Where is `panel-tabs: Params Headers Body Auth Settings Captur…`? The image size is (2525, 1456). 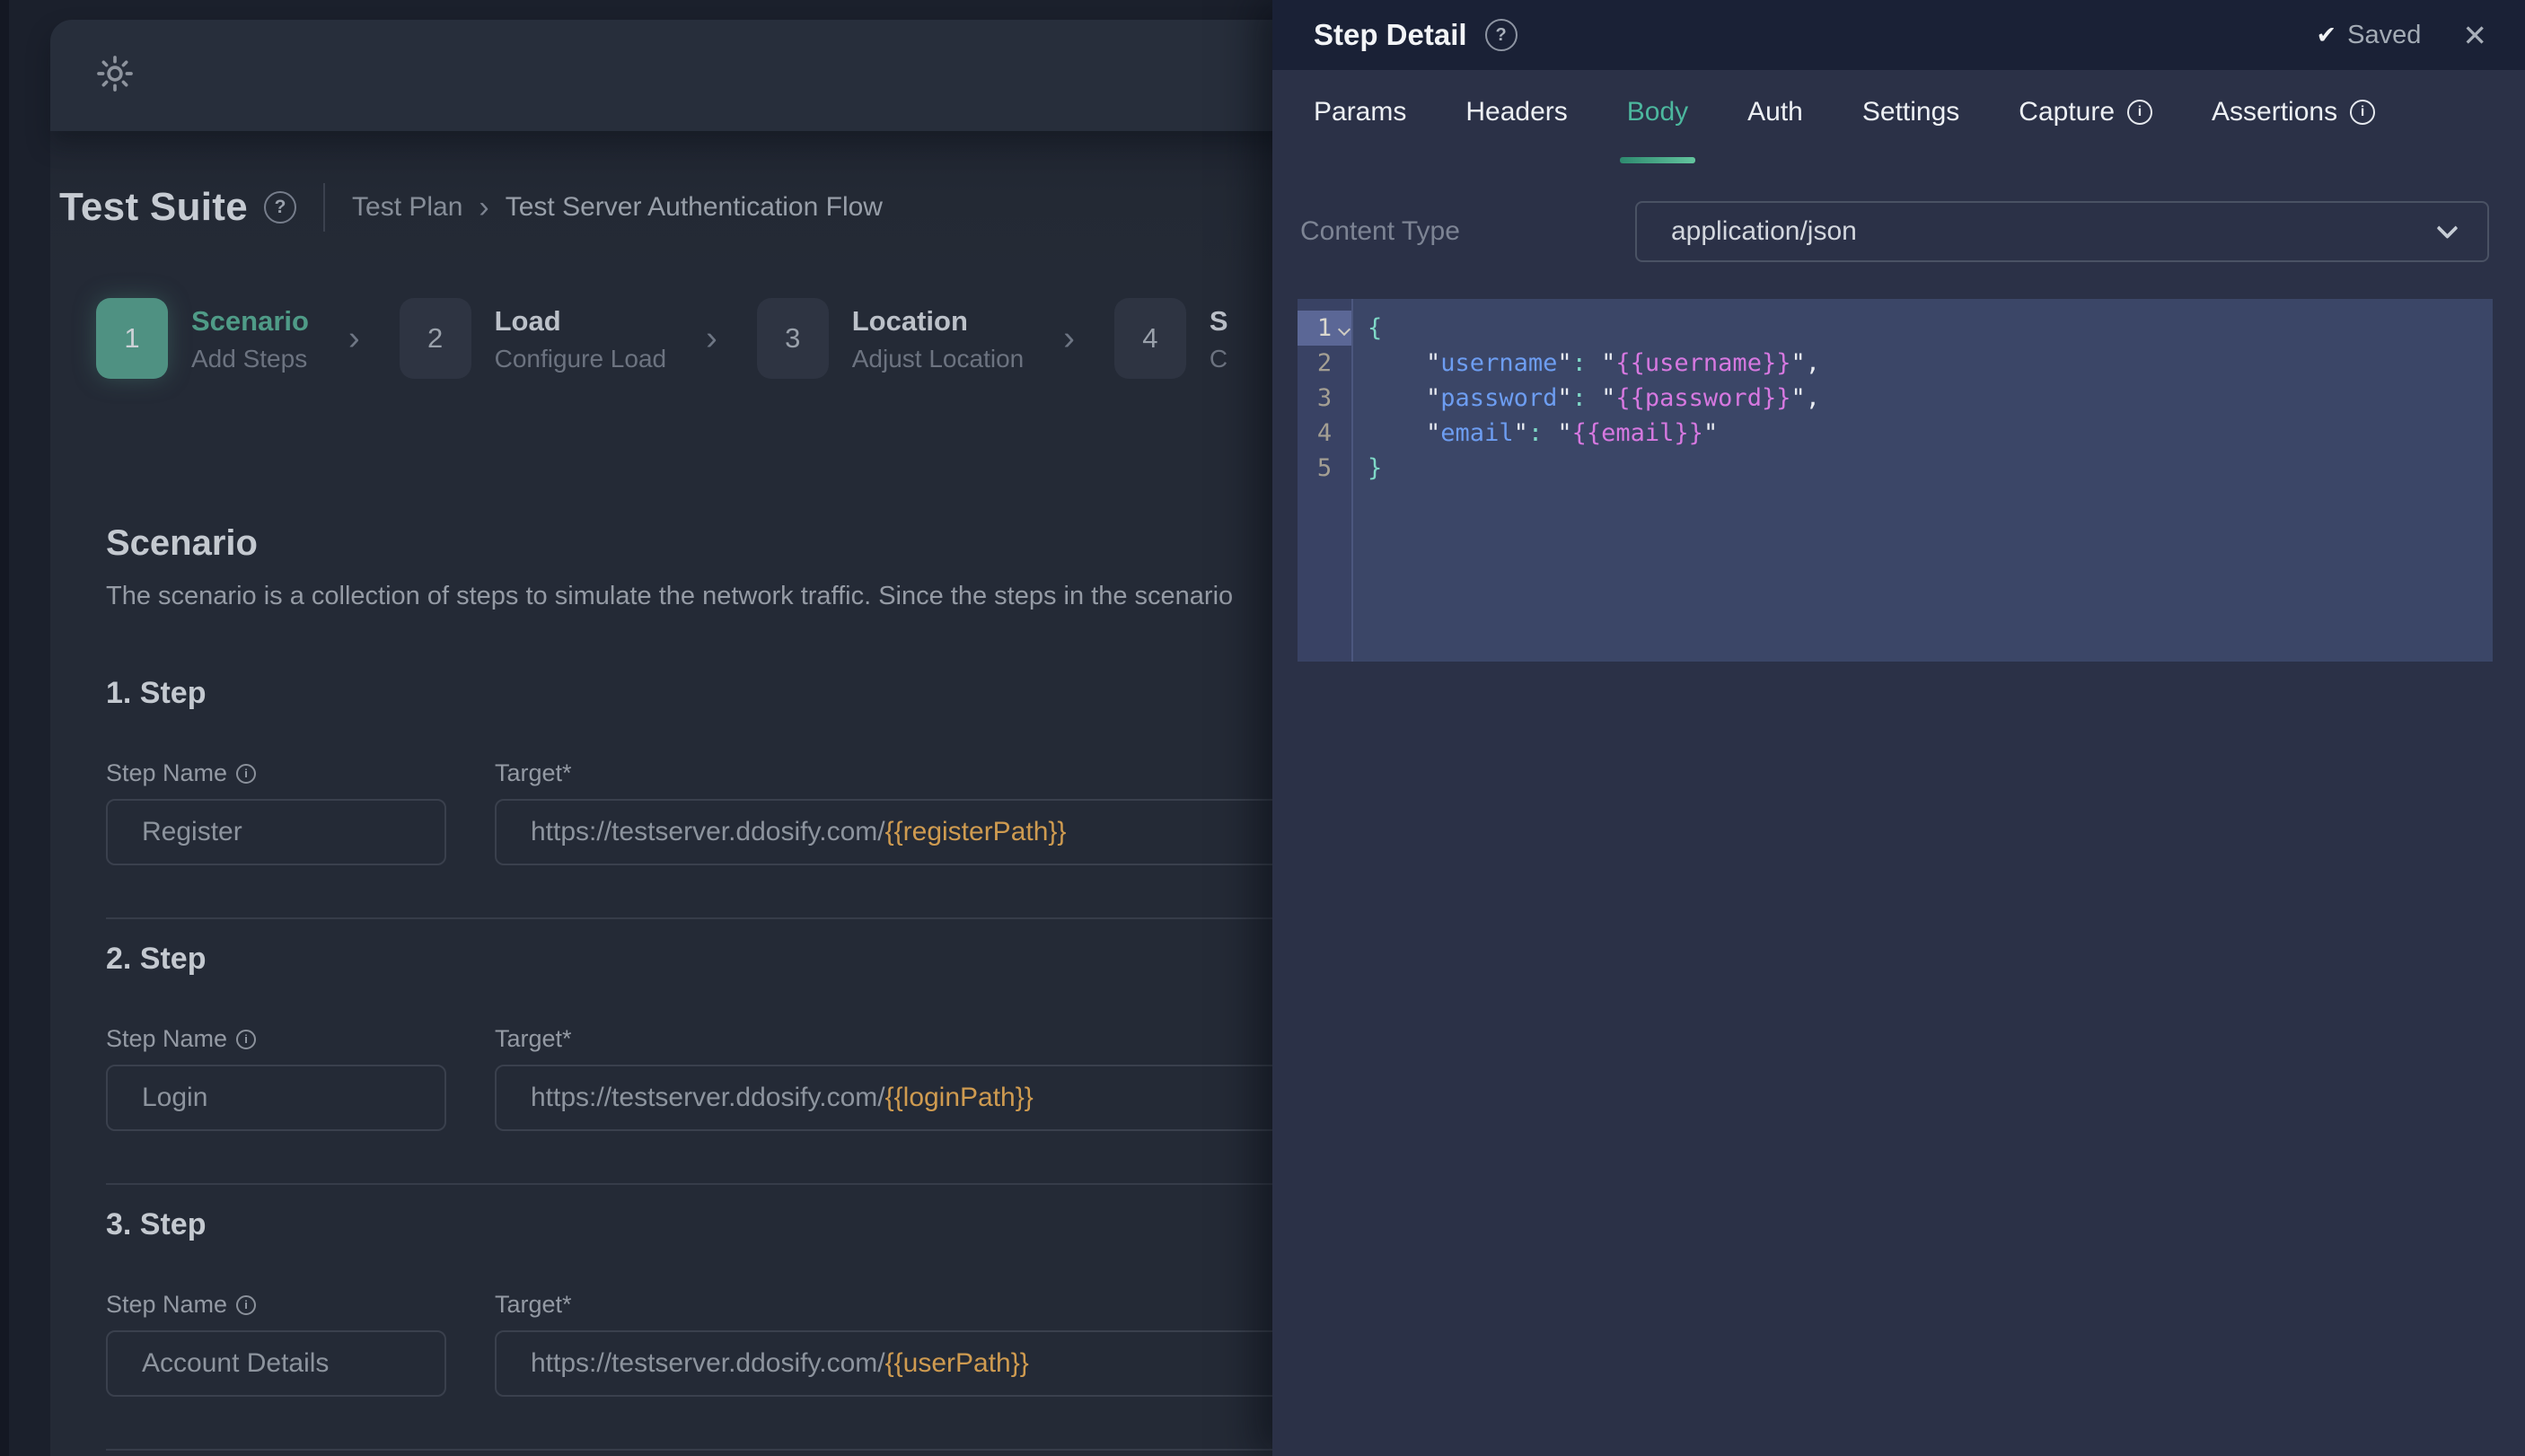
panel-tabs: Params Headers Body Auth Settings Captur… is located at coordinates (1845, 130).